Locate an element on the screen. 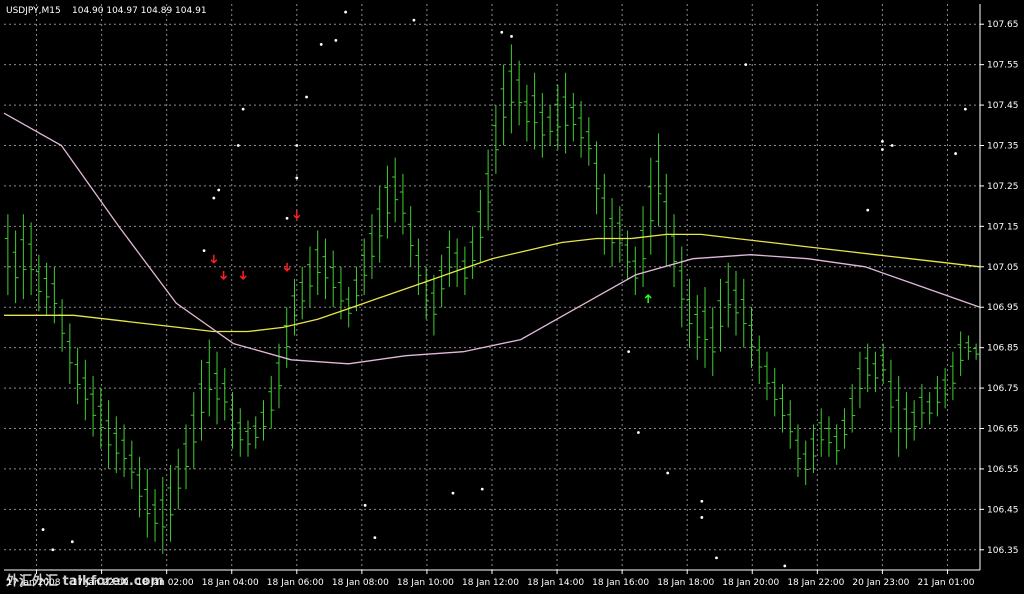  price-tick-label: 106.55 is located at coordinates (1003, 470).